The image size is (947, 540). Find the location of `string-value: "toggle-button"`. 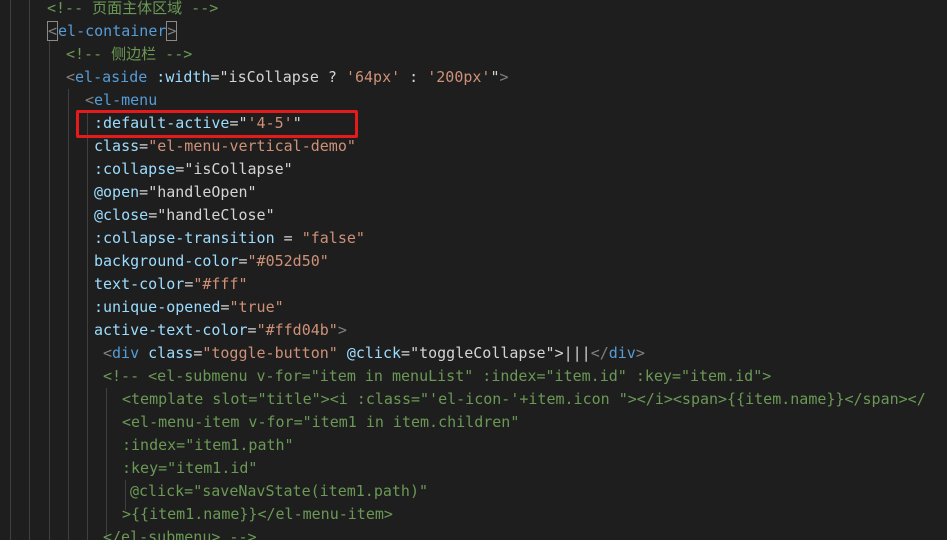

string-value: "toggle-button" is located at coordinates (270, 353).